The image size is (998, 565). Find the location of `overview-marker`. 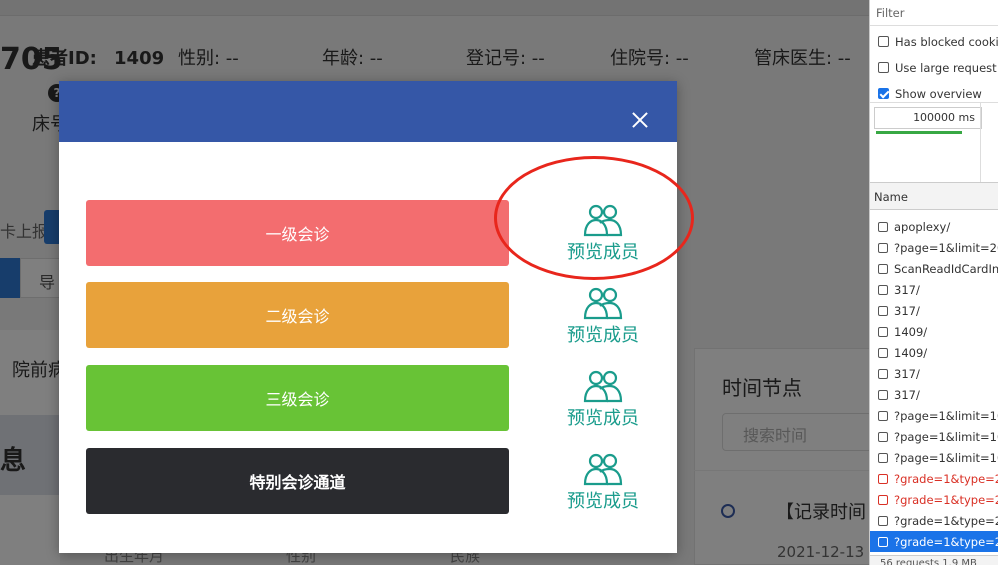

overview-marker is located at coordinates (980, 143).